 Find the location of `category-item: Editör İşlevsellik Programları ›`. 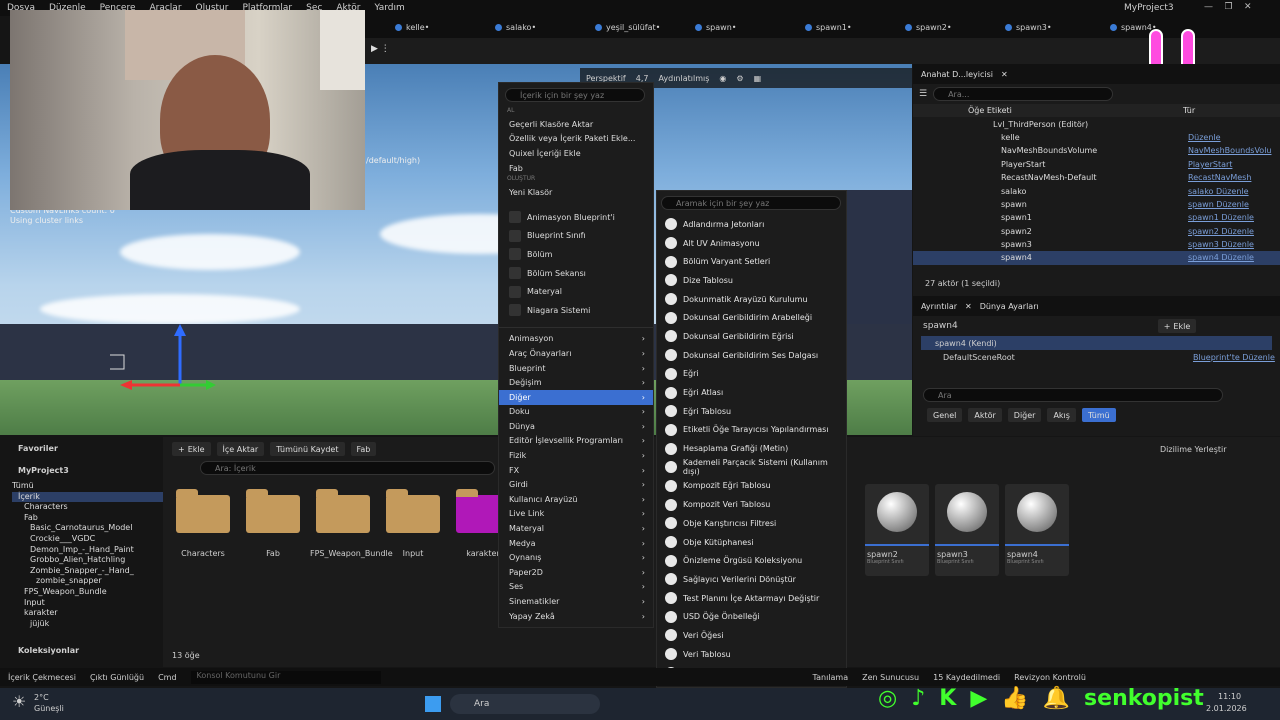

category-item: Editör İşlevsellik Programları › is located at coordinates (576, 441).